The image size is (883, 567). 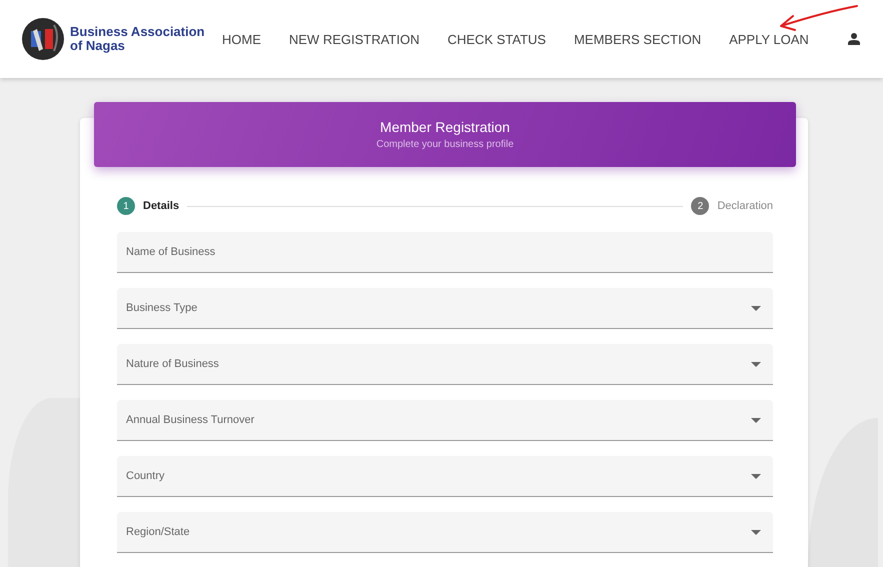 What do you see at coordinates (769, 39) in the screenshot?
I see `nav-link: APPLY LOAN` at bounding box center [769, 39].